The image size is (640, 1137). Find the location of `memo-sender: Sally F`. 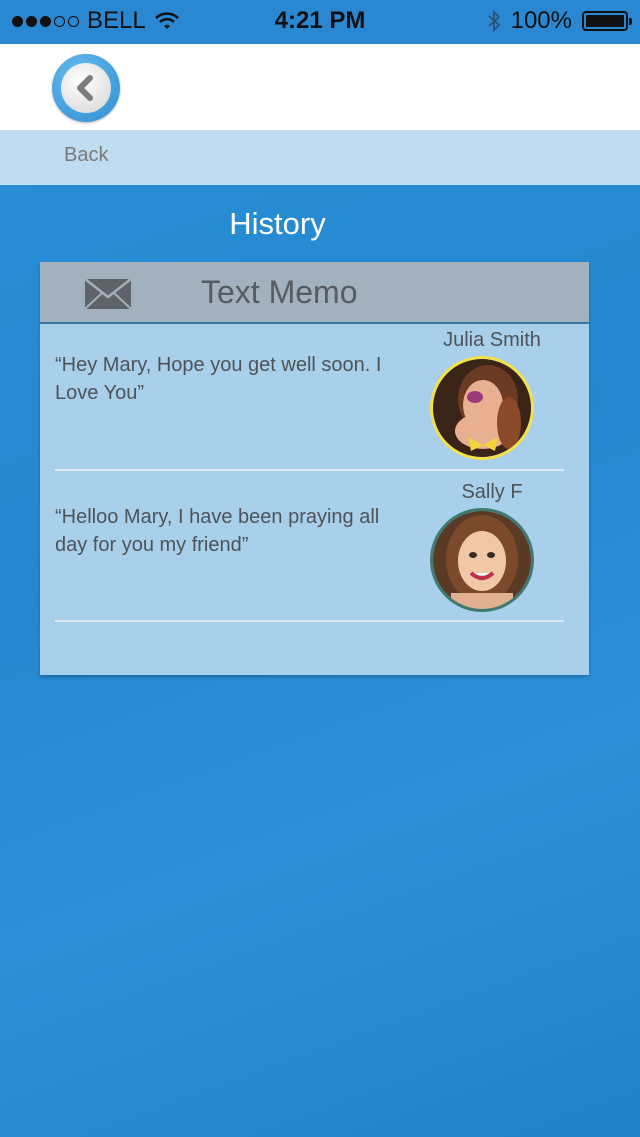

memo-sender: Sally F is located at coordinates (492, 492).